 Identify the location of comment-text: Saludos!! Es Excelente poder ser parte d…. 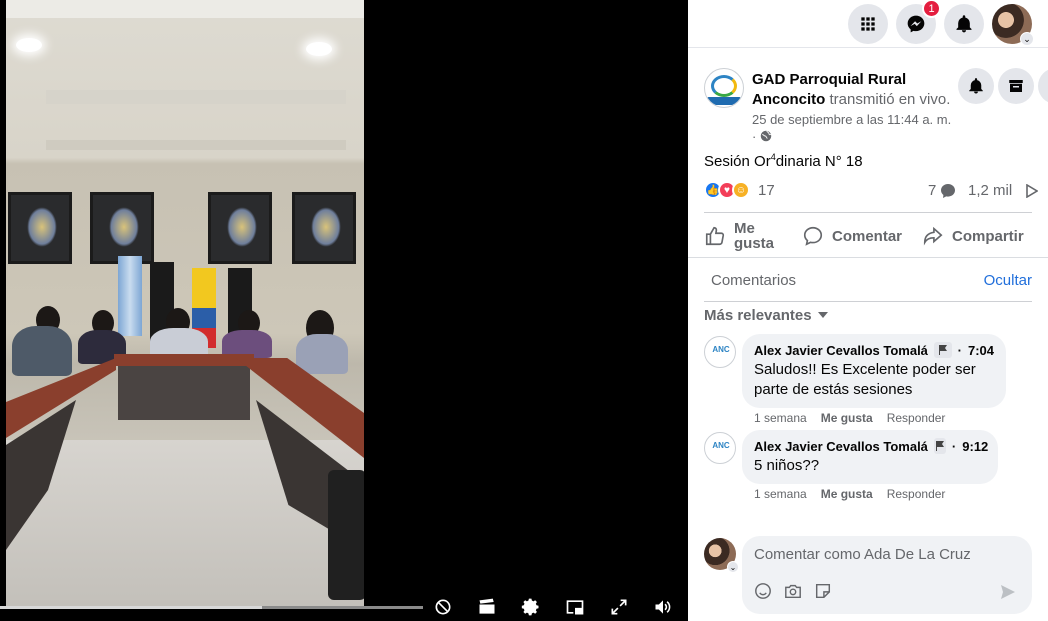
(865, 379).